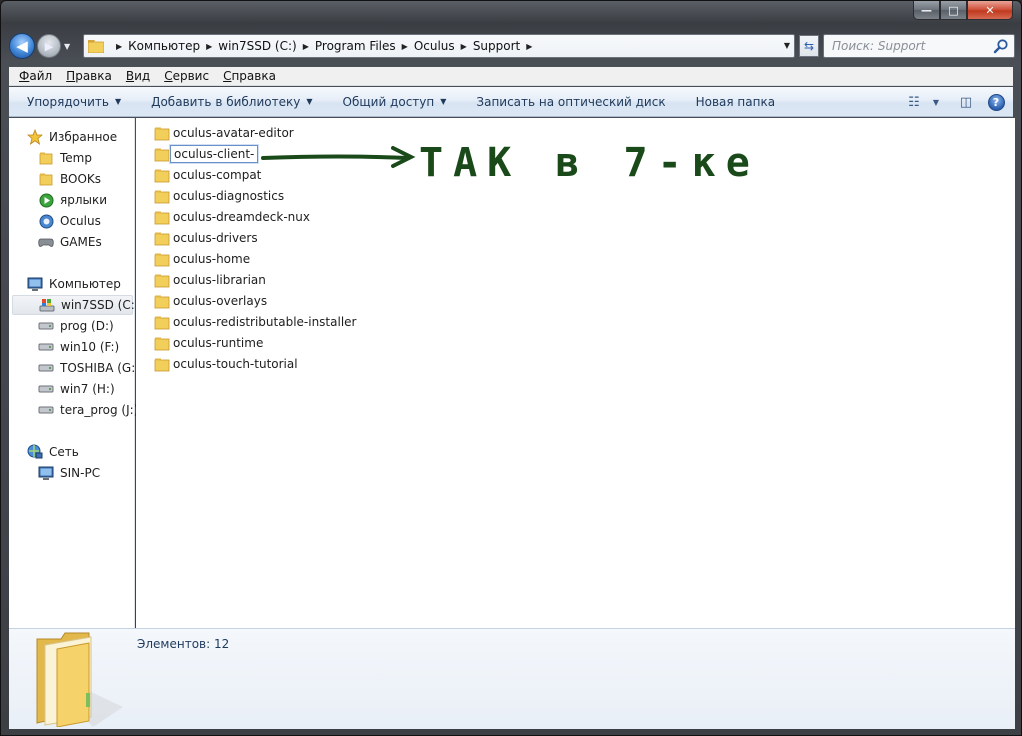  I want to click on sidebar-item-drive-g: TOSHIBA (G:), so click(89, 368).